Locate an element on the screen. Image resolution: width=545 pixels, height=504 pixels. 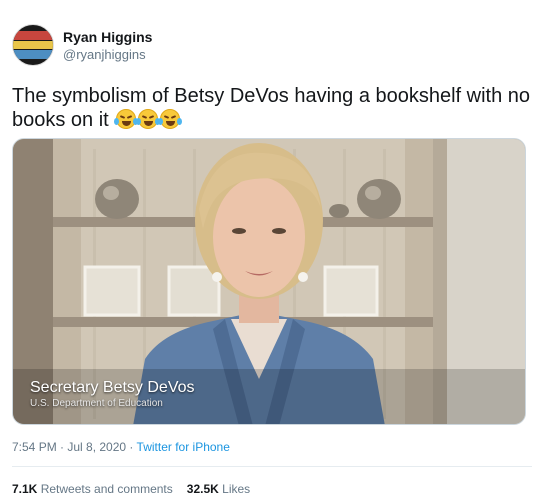
tweet-header: Ryan Higgins @ryanjhiggins is located at coordinates (82, 45).